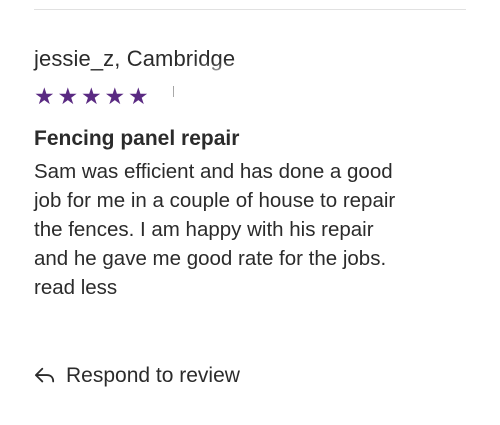 The image size is (500, 425). What do you see at coordinates (153, 375) in the screenshot?
I see `respond-to-review-label: Respond to review` at bounding box center [153, 375].